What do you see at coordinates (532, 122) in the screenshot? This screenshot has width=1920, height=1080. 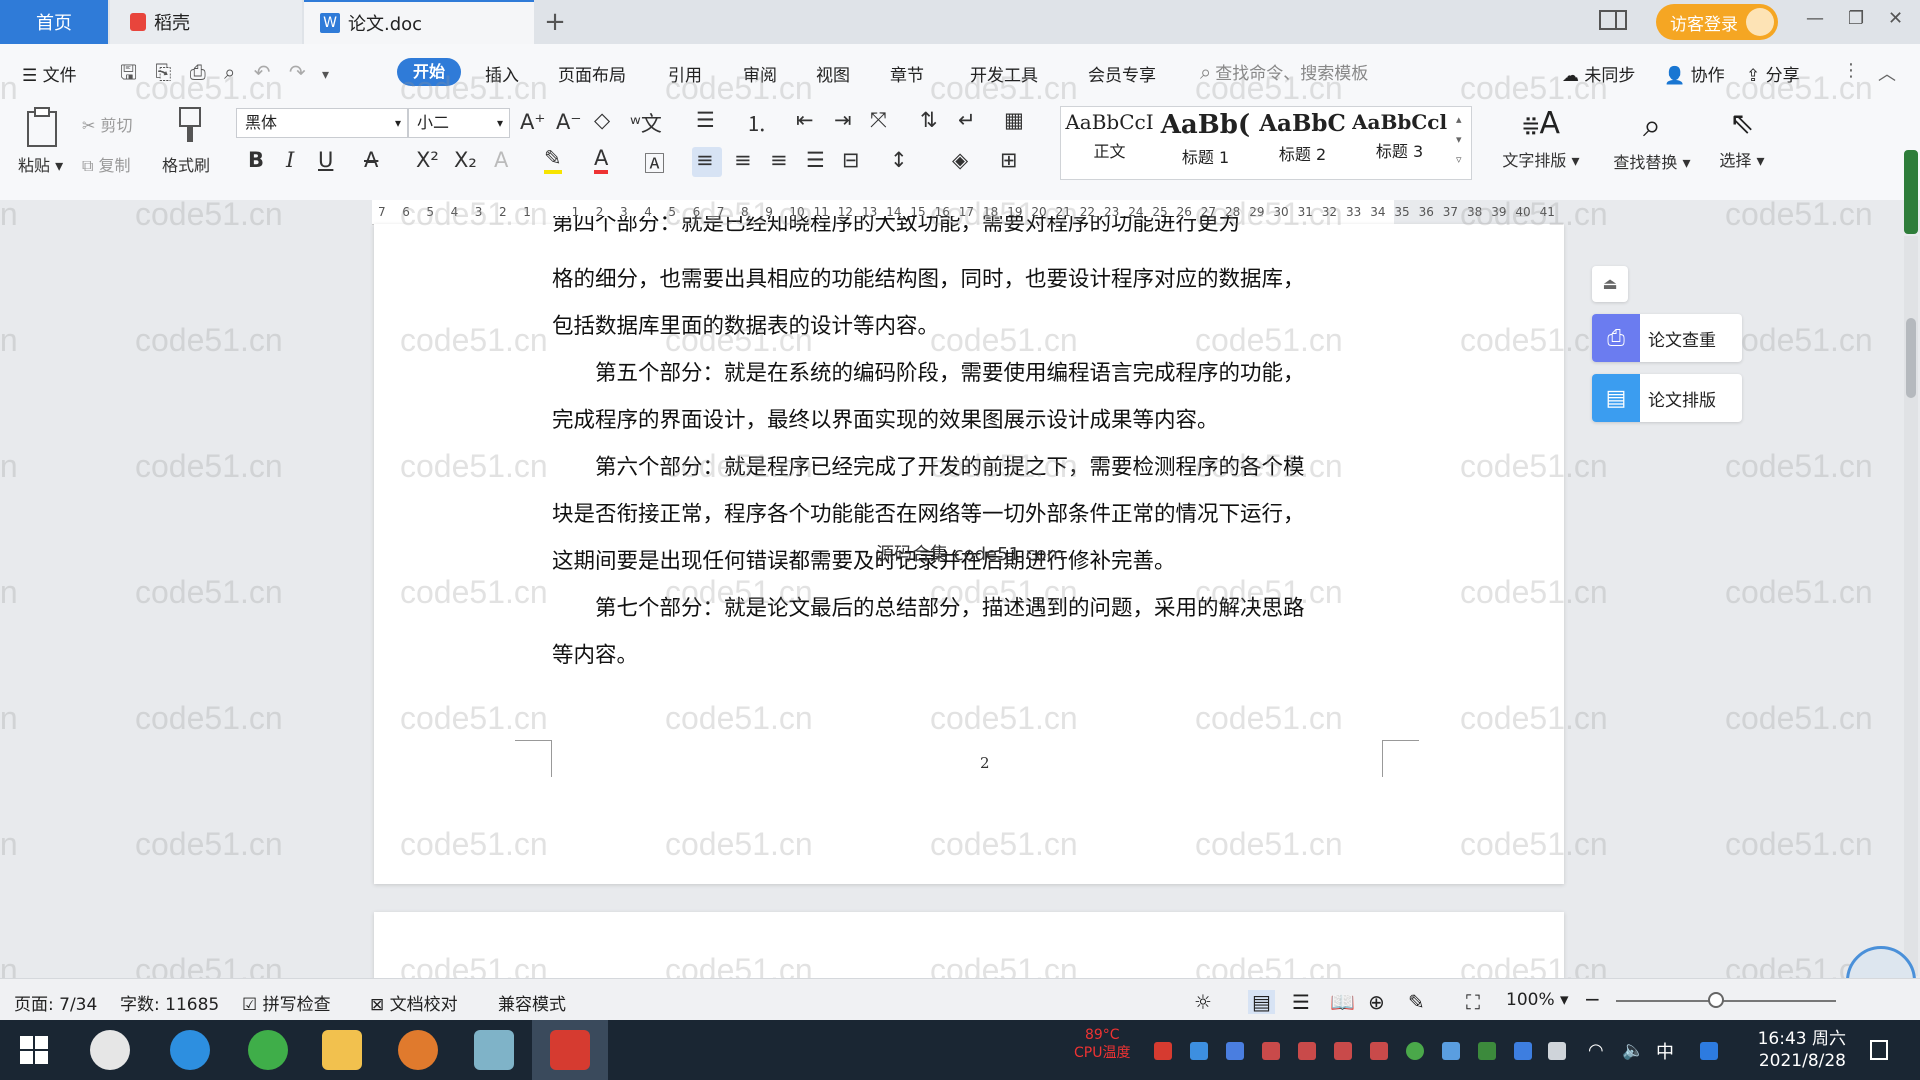 I see `grow-font-icon: A⁺` at bounding box center [532, 122].